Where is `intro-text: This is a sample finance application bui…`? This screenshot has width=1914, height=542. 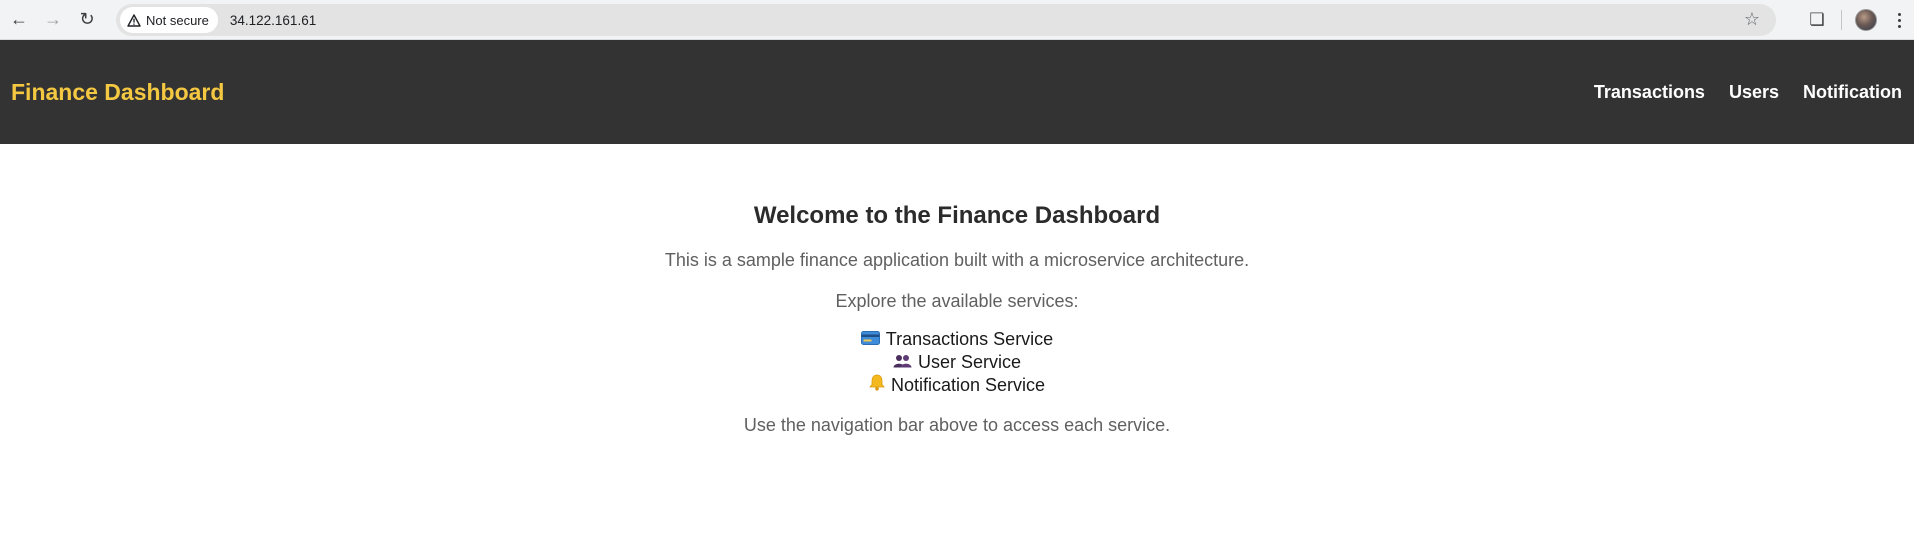
intro-text: This is a sample finance application bui… is located at coordinates (957, 260).